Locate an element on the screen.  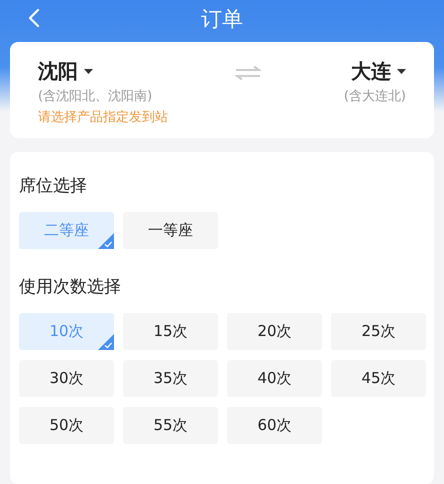
section-title: 席位选择 is located at coordinates (53, 186).